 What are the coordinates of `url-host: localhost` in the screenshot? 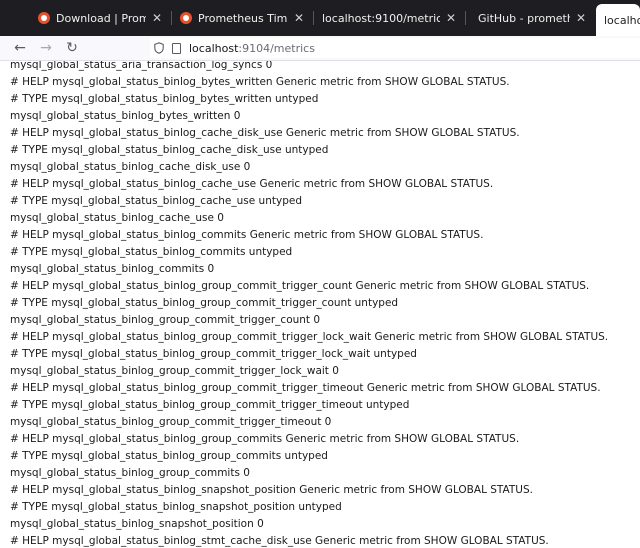 It's located at (214, 48).